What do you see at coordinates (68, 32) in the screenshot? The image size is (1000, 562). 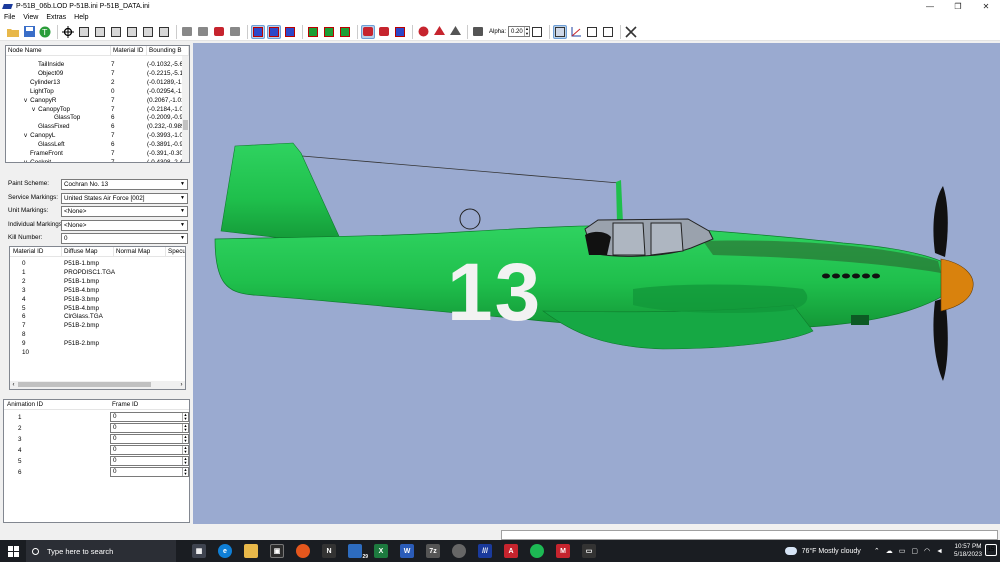 I see `zoom-target-icon` at bounding box center [68, 32].